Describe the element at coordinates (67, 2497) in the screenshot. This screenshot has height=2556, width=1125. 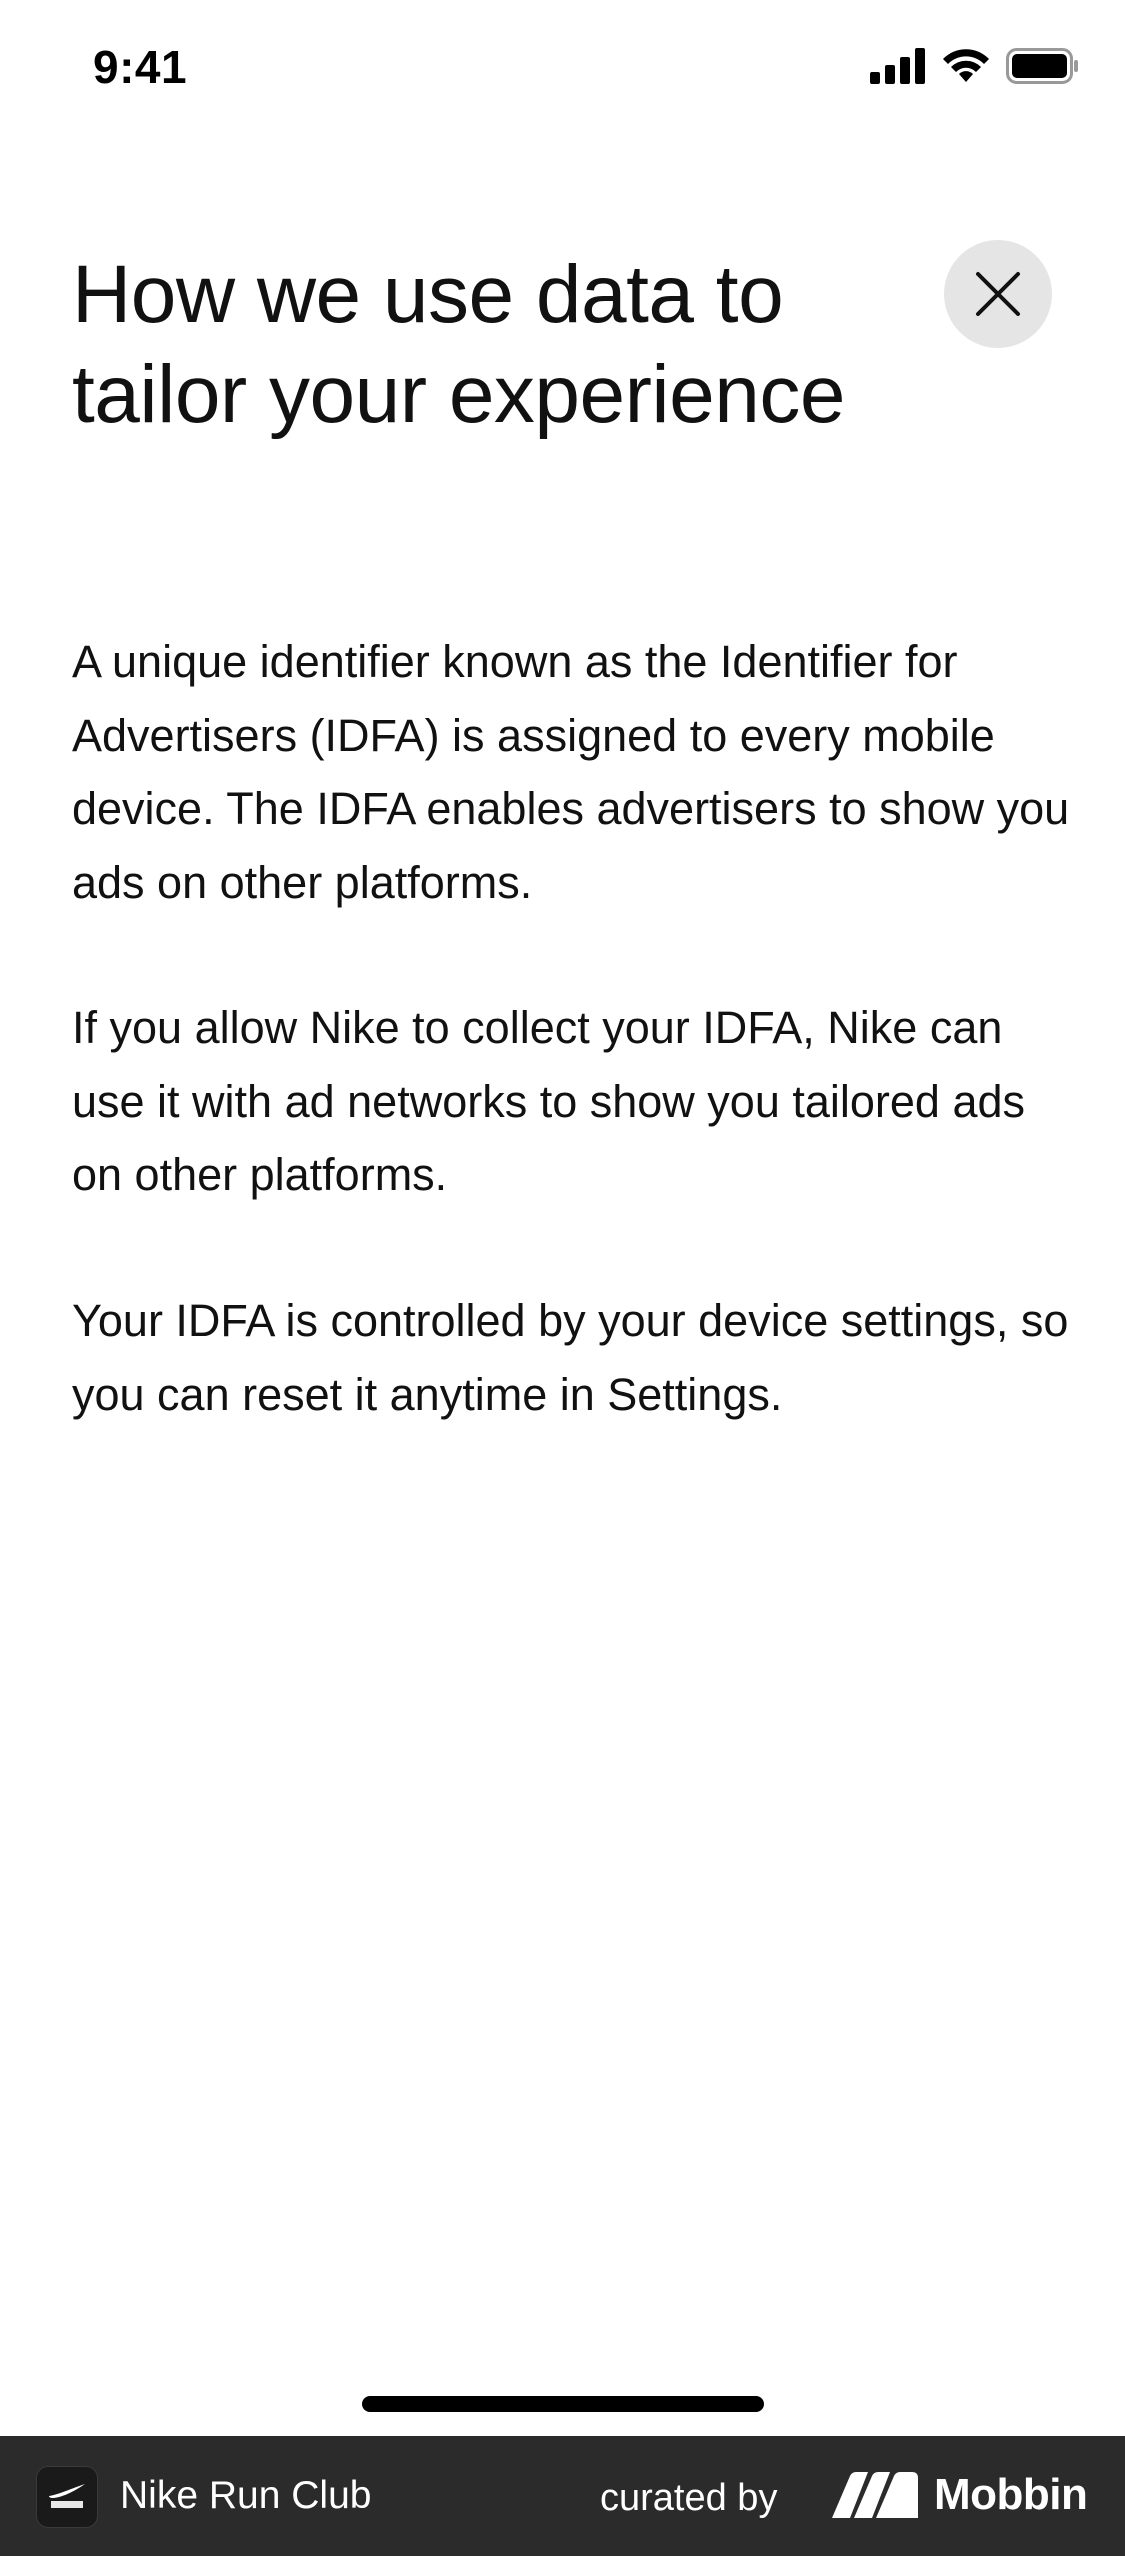
I see `nike-run-club-logo-icon` at that location.